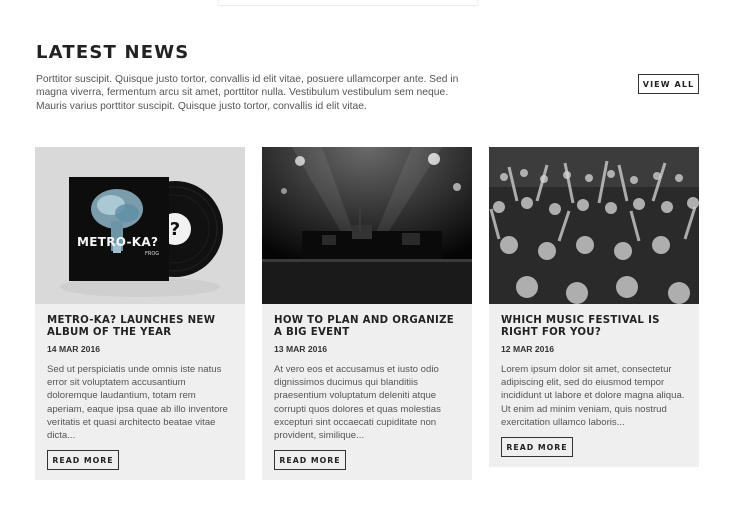 This screenshot has width=733, height=525. What do you see at coordinates (528, 349) in the screenshot?
I see `card-date: 12 MAR 2016` at bounding box center [528, 349].